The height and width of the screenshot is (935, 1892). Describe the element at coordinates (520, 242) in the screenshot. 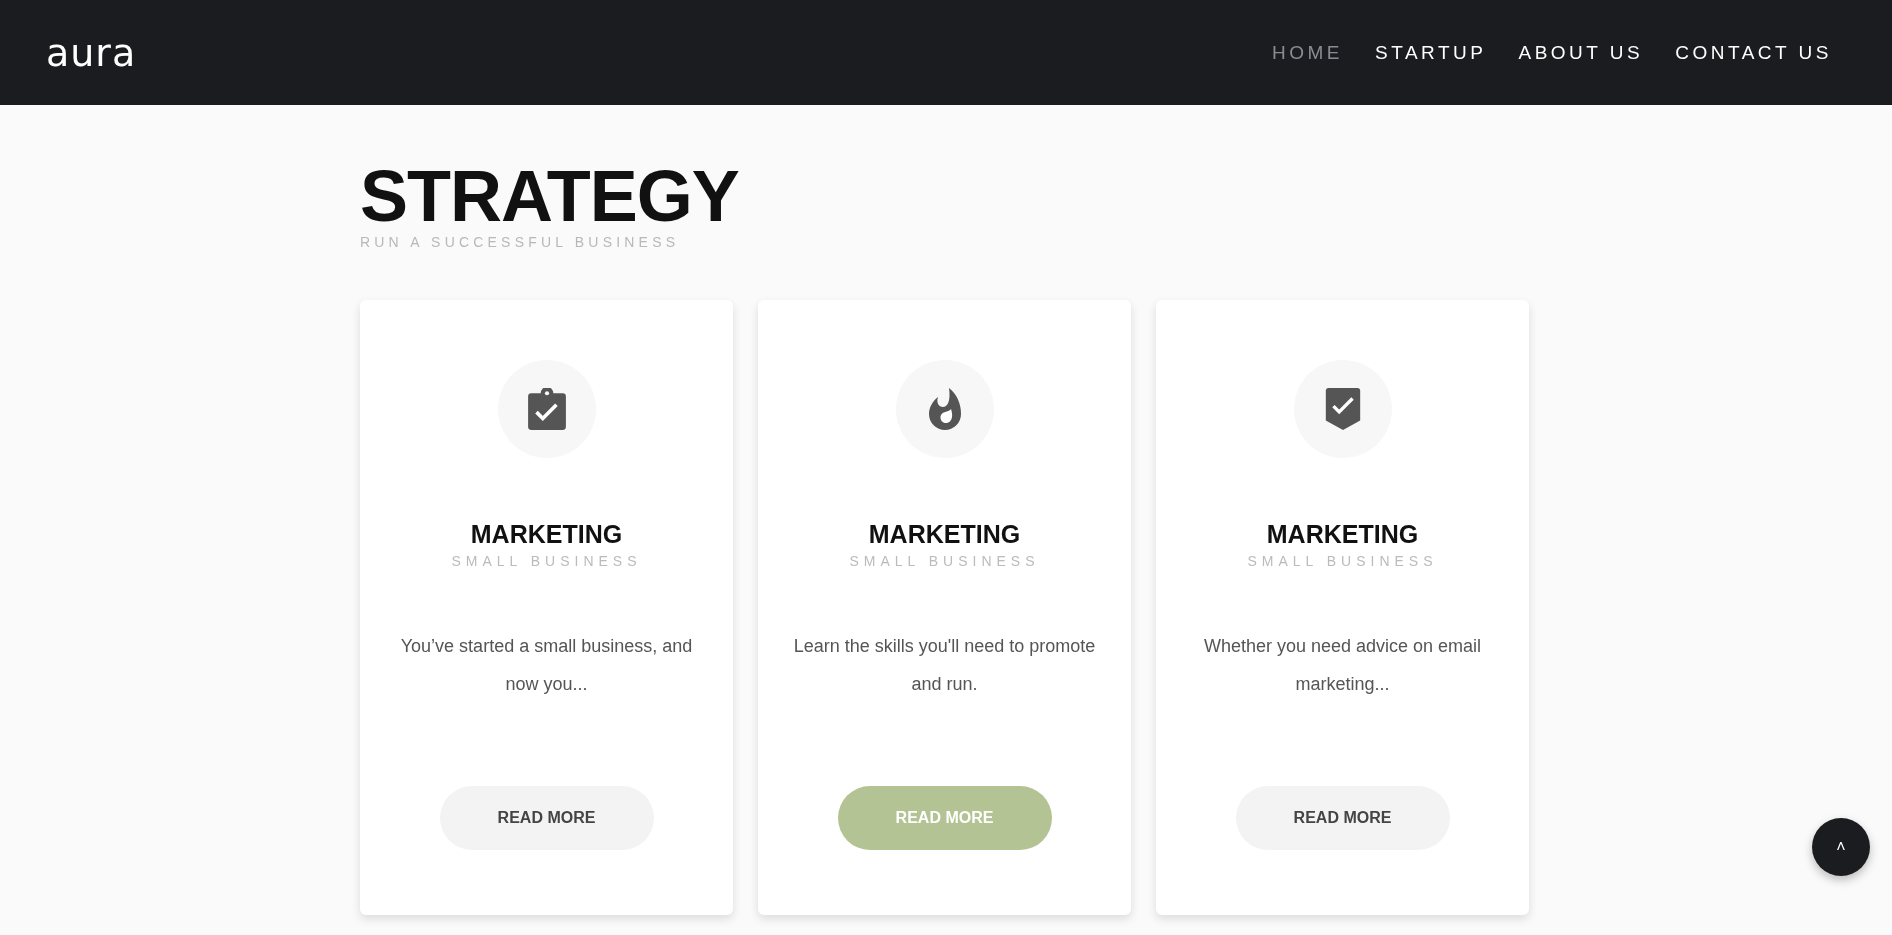

I see `section-subtitle: RUN A SUCCESSFUL BUSINESS` at that location.